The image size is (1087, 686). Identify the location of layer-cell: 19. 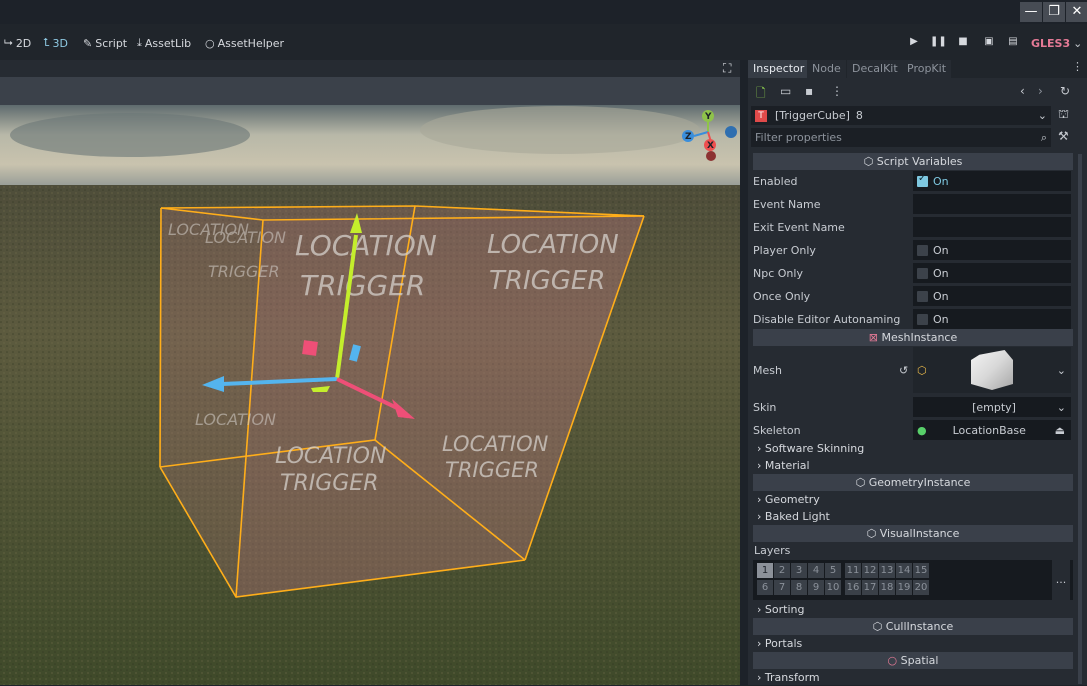
(904, 587).